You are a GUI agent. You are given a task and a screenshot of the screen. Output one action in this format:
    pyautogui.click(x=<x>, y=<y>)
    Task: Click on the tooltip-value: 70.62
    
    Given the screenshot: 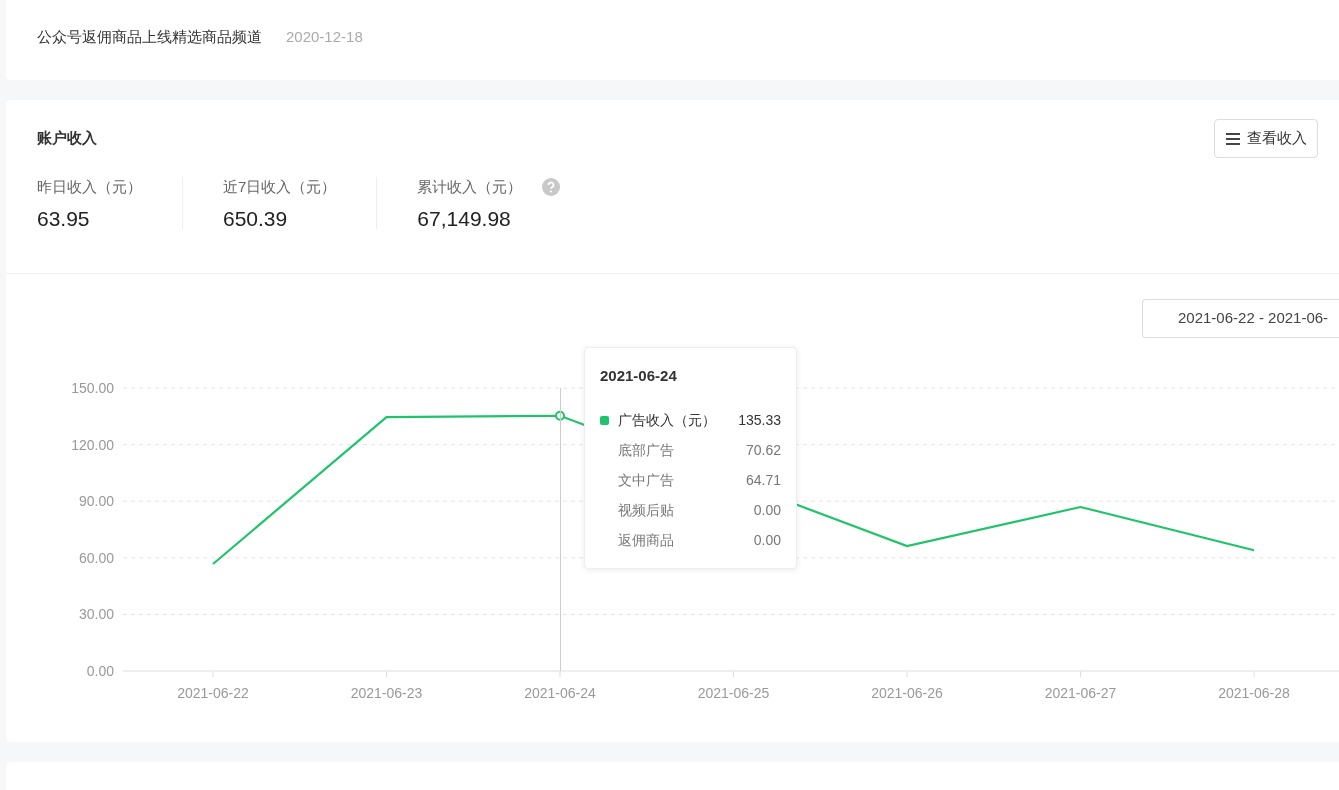 What is the action you would take?
    pyautogui.click(x=763, y=450)
    